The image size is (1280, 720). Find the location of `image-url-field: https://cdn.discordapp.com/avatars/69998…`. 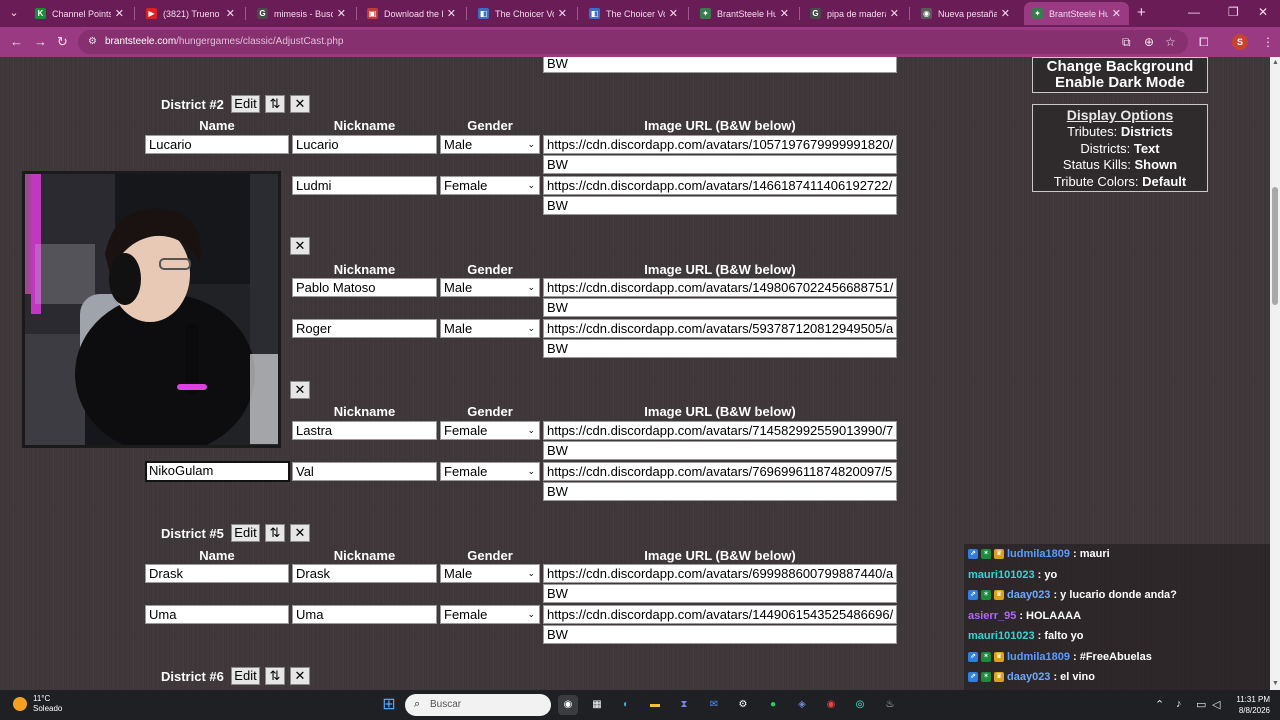

image-url-field: https://cdn.discordapp.com/avatars/69998… is located at coordinates (720, 573).